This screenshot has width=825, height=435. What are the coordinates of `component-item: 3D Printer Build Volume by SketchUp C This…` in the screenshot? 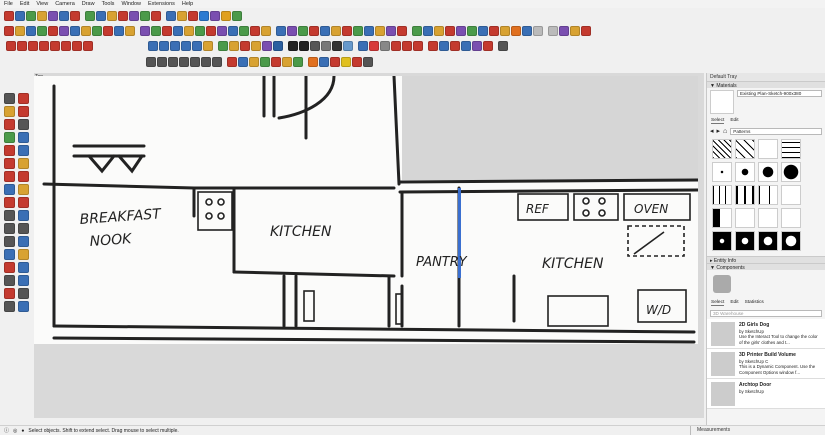 It's located at (766, 364).